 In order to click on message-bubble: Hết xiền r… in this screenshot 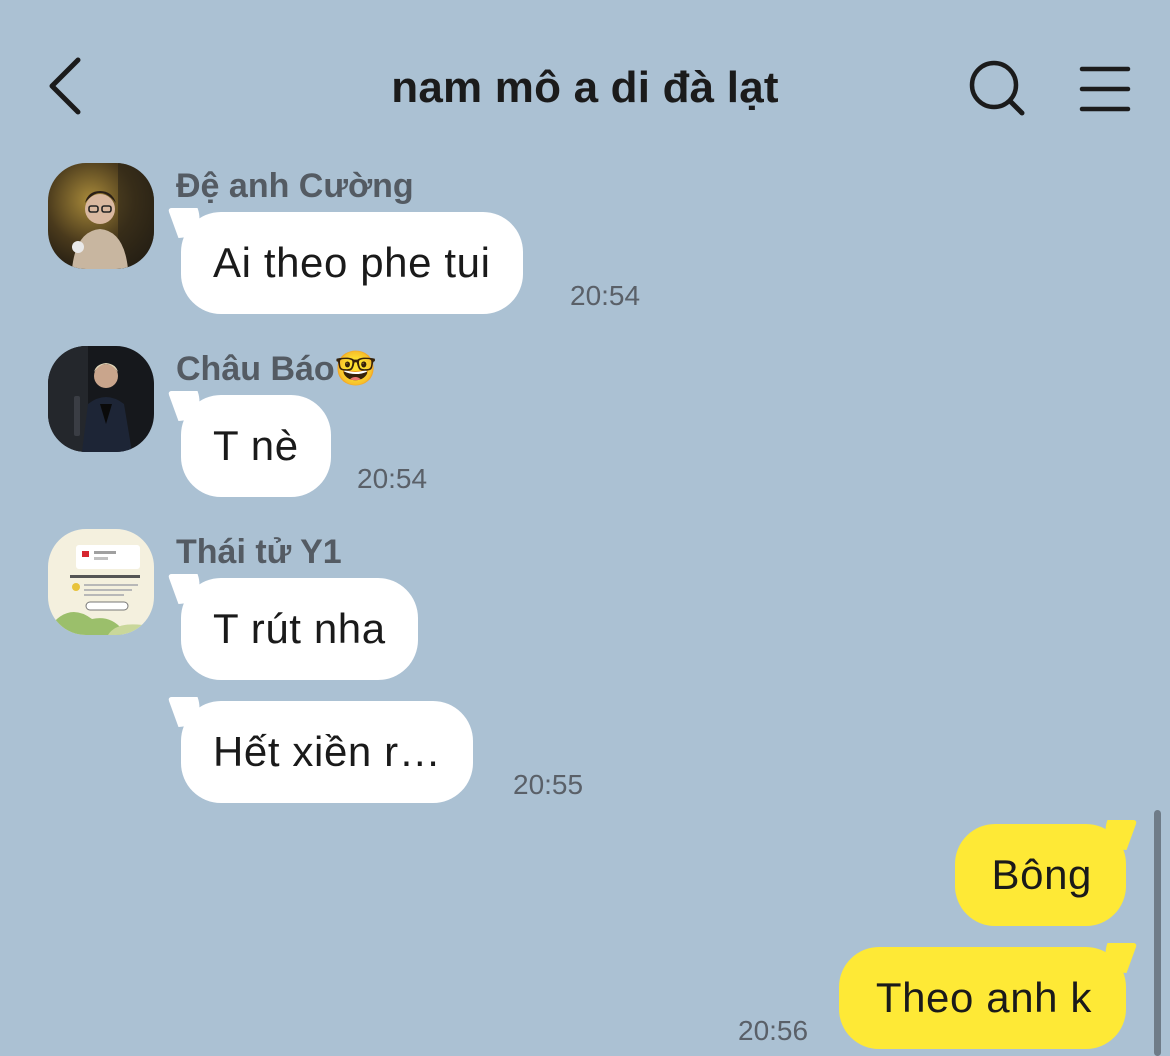, I will do `click(327, 752)`.